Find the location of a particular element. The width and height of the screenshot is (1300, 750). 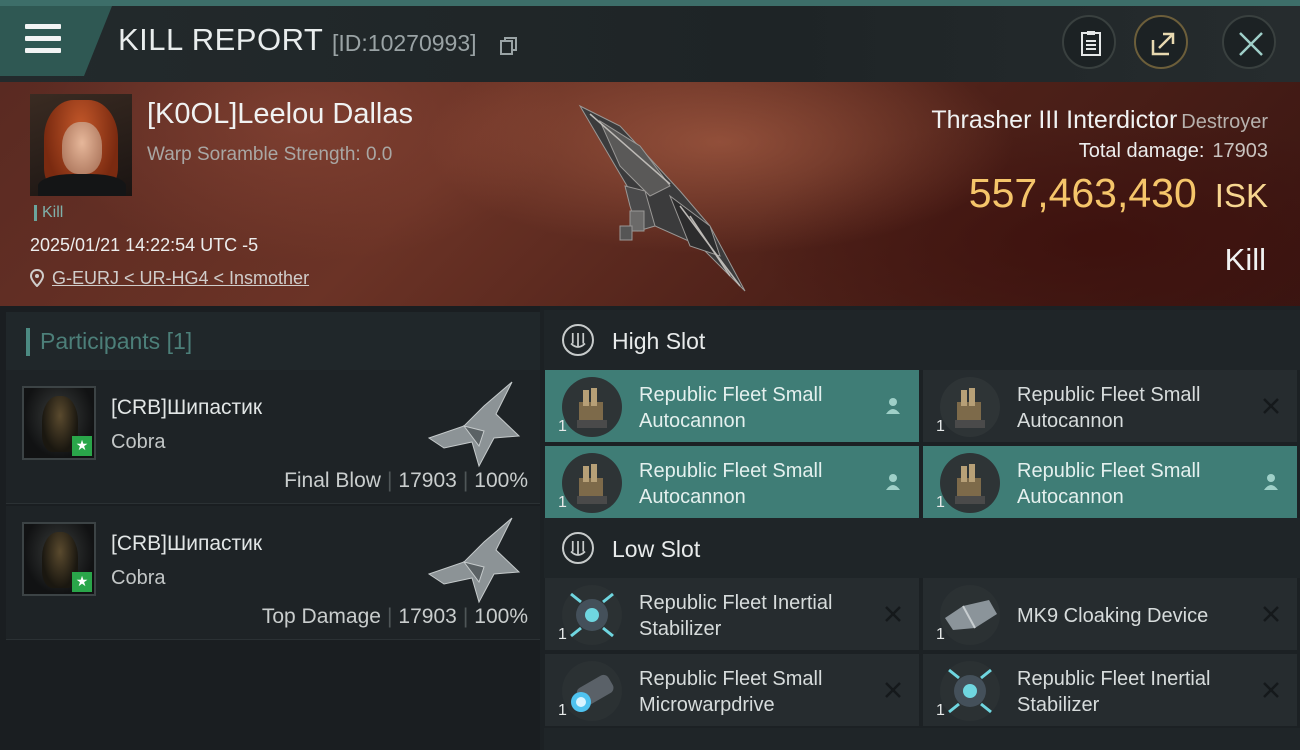

kill-location: G-EURJ < UR-HG4 < Insmother is located at coordinates (169, 278).